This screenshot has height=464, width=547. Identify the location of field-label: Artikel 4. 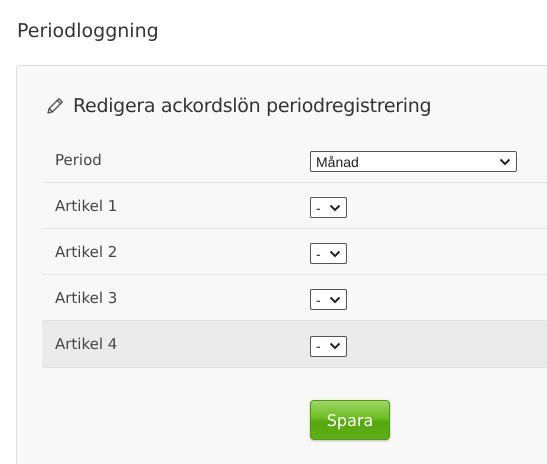
(86, 344).